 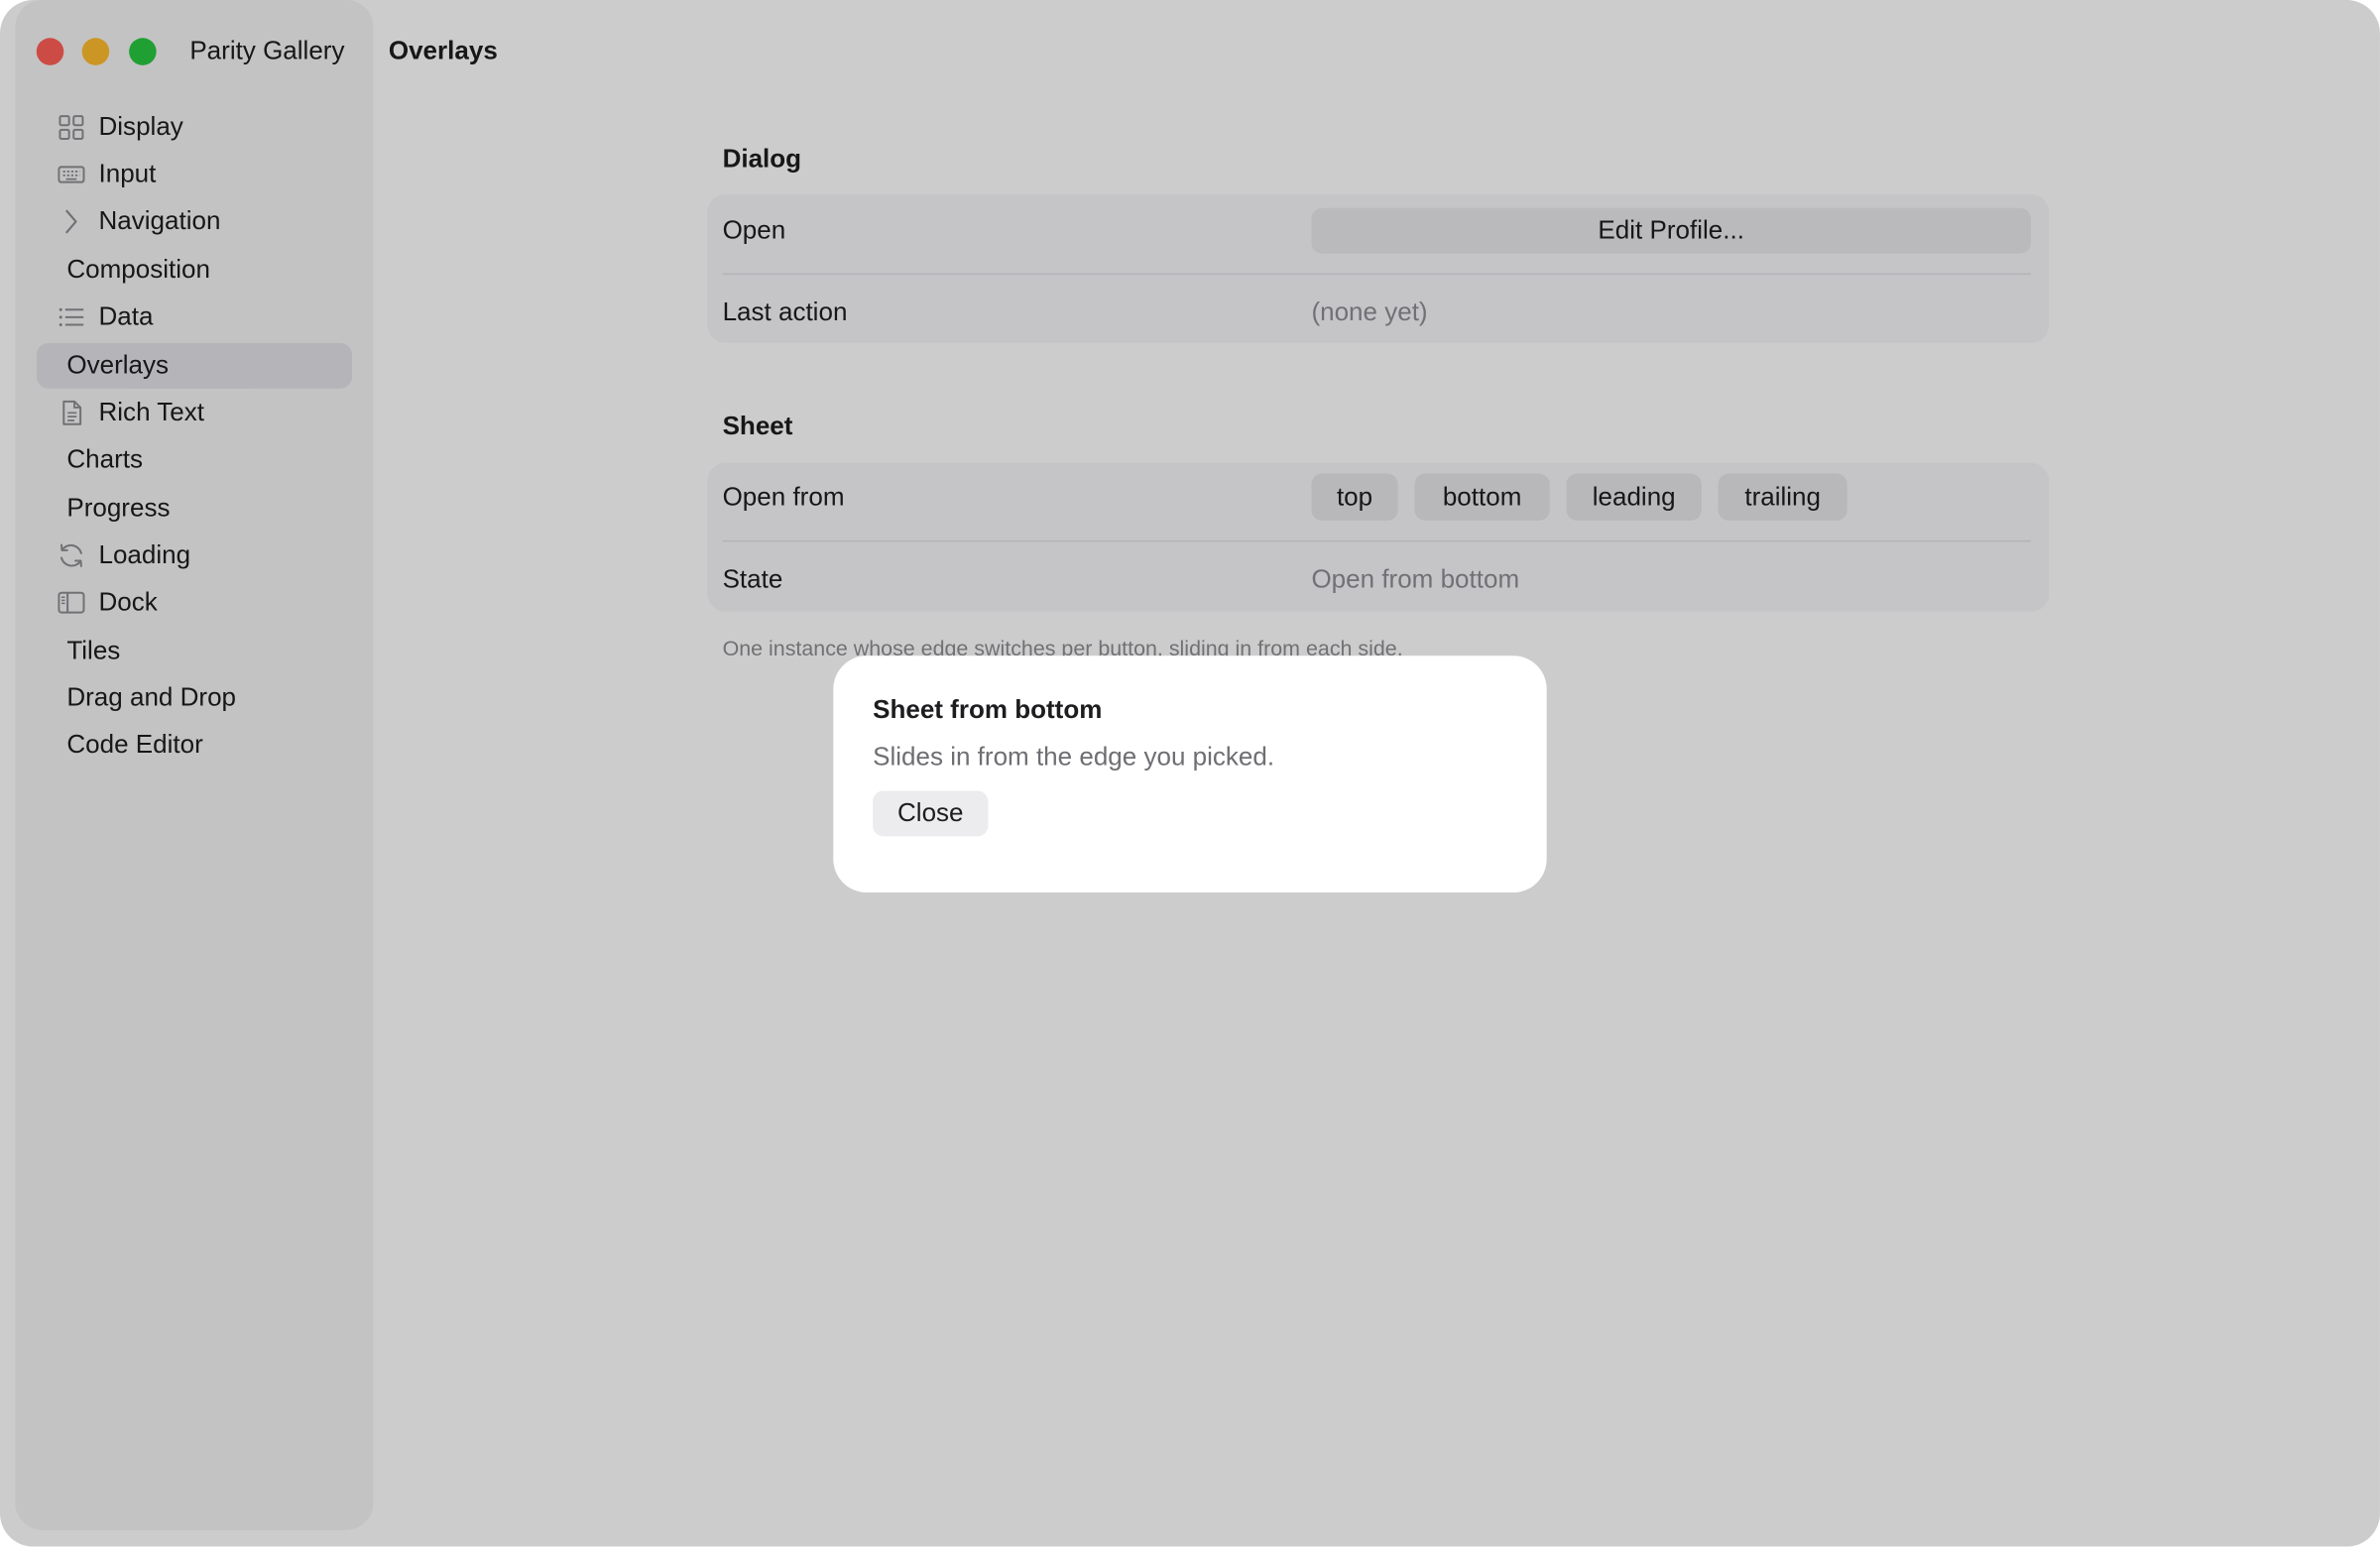 What do you see at coordinates (931, 813) in the screenshot?
I see `close-button: Close` at bounding box center [931, 813].